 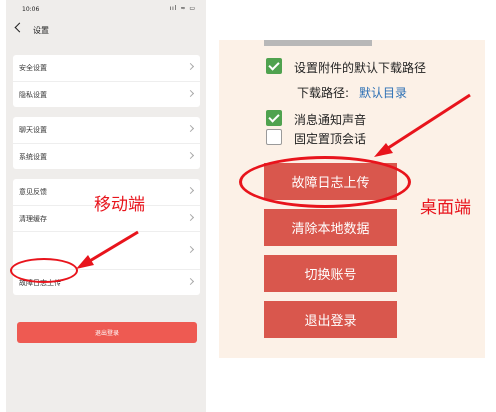 I want to click on download-path-label: 下载路径:, so click(x=323, y=93).